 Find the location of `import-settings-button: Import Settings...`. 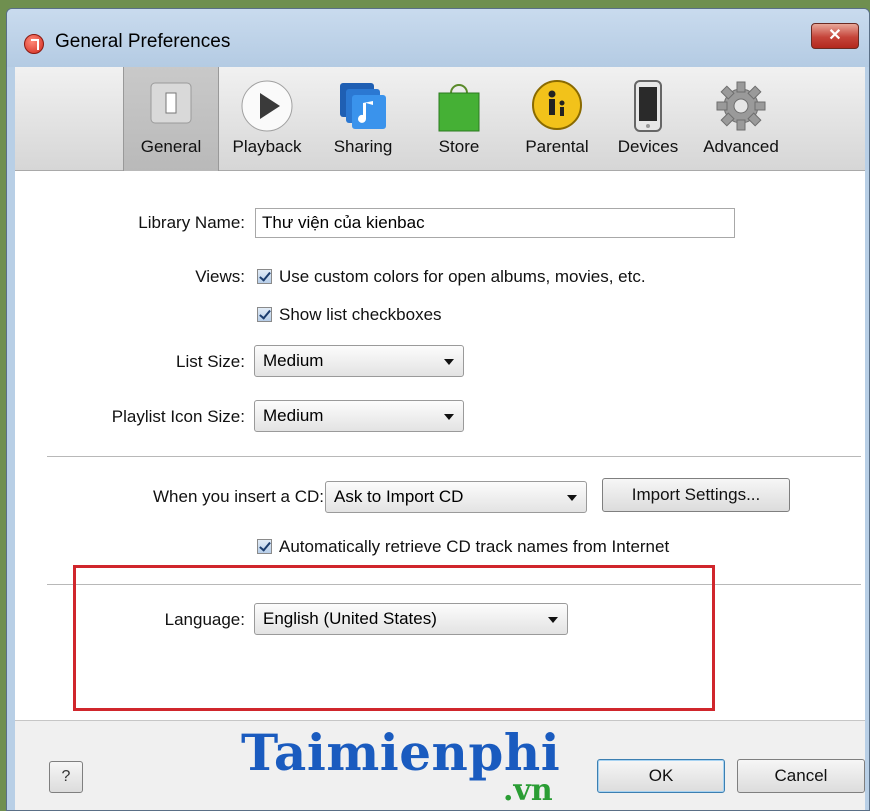

import-settings-button: Import Settings... is located at coordinates (696, 495).